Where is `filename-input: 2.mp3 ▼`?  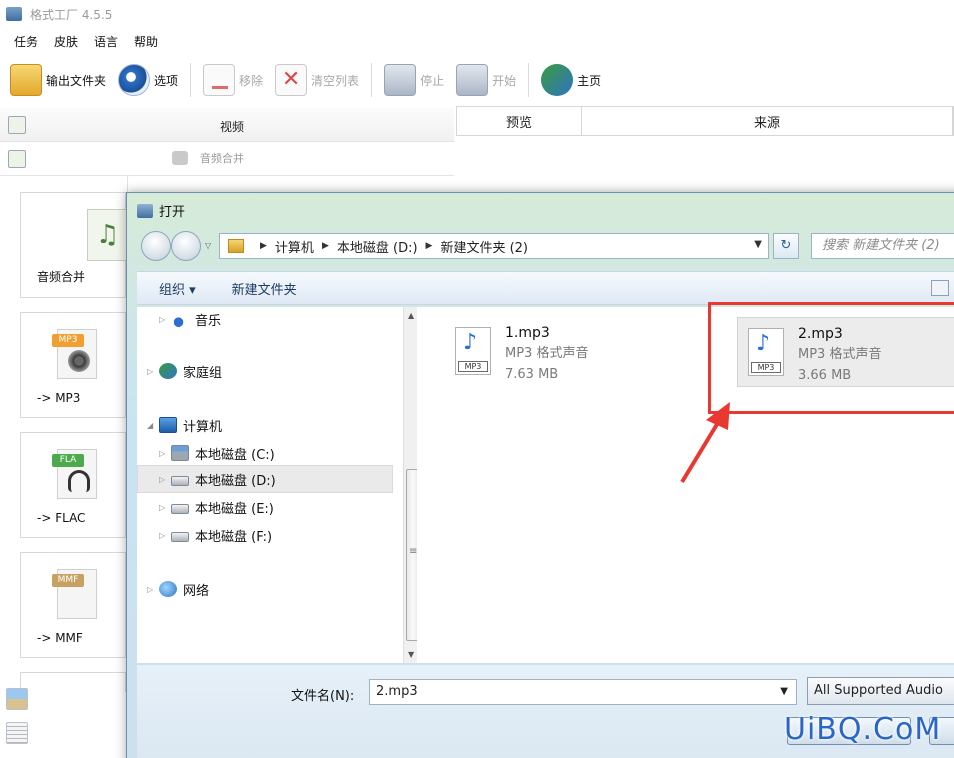
filename-input: 2.mp3 ▼ is located at coordinates (583, 692).